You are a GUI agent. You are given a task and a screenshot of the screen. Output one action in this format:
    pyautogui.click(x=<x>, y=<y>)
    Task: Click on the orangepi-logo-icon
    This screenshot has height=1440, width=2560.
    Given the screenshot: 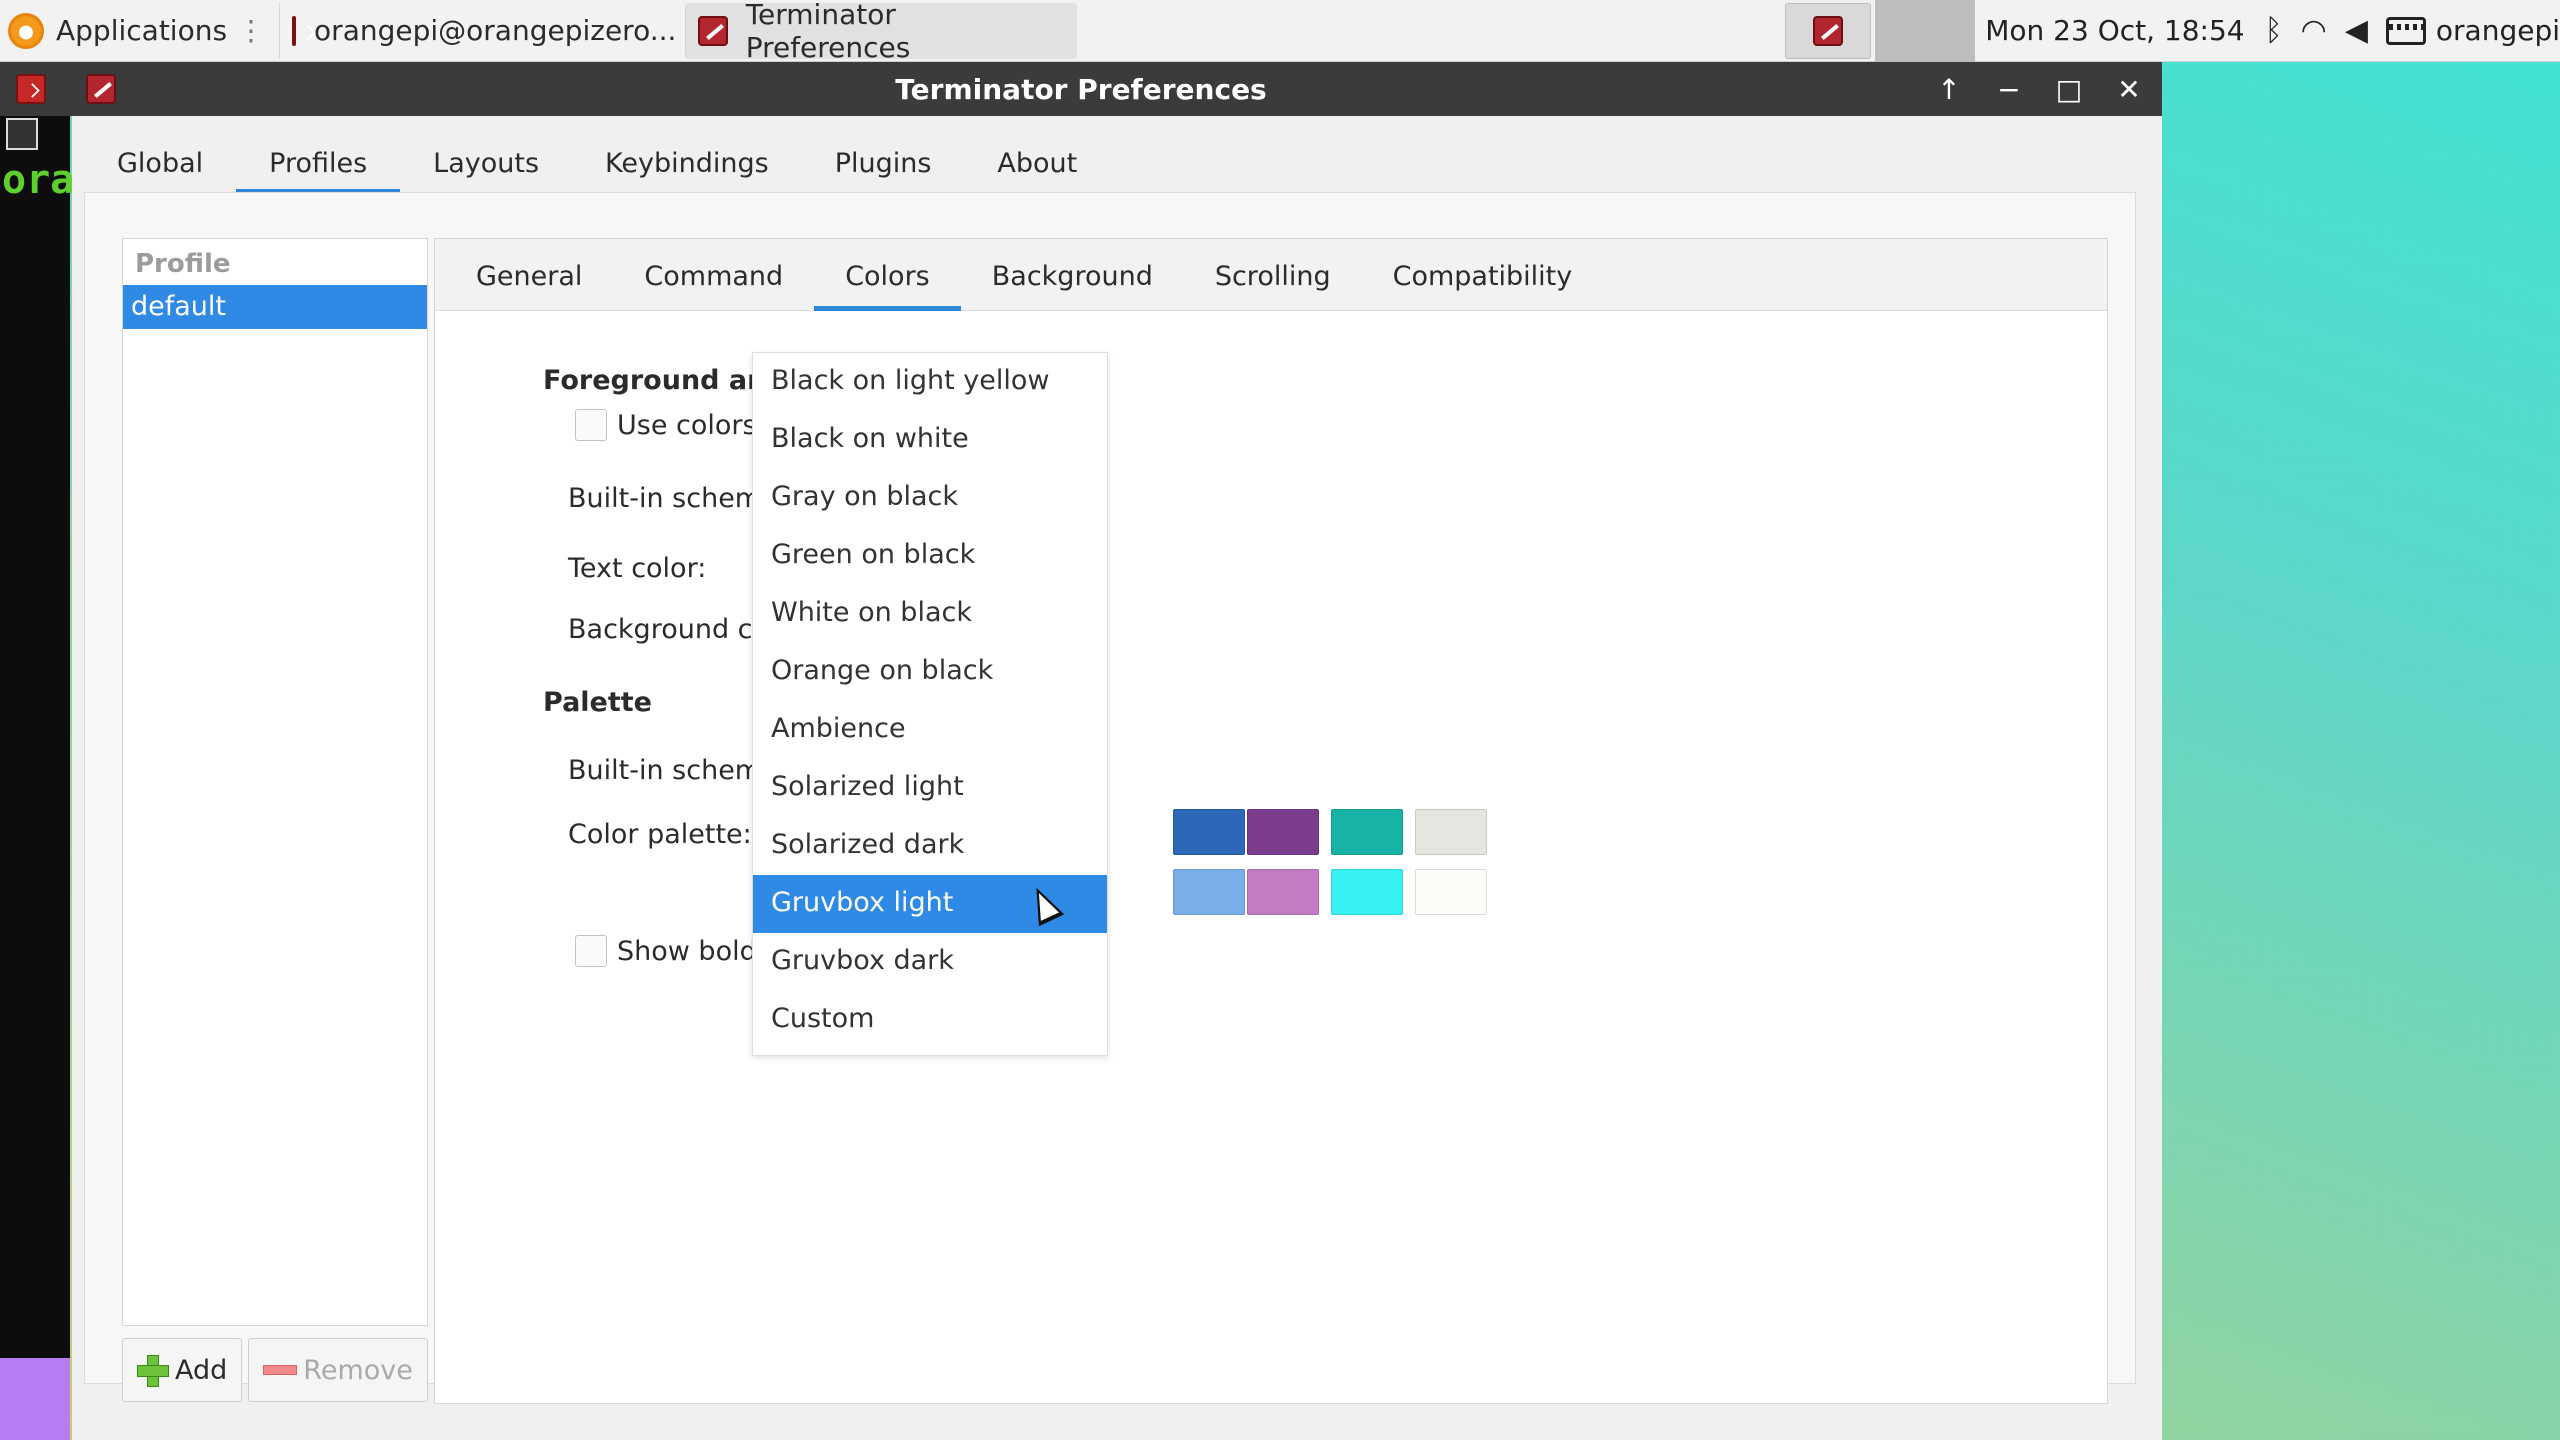 What is the action you would take?
    pyautogui.click(x=26, y=30)
    